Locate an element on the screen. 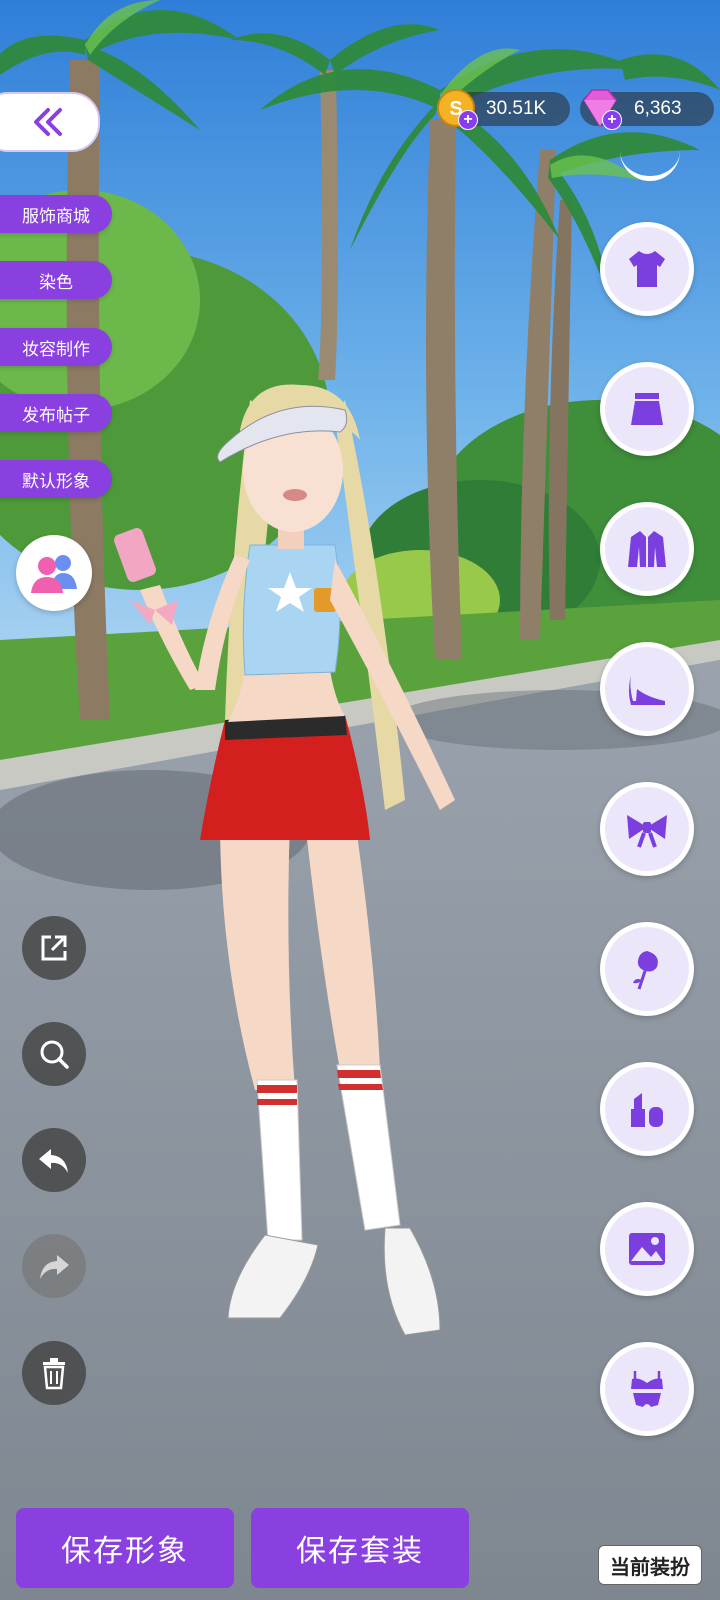 This screenshot has width=720, height=1600. friends-icon is located at coordinates (54, 574).